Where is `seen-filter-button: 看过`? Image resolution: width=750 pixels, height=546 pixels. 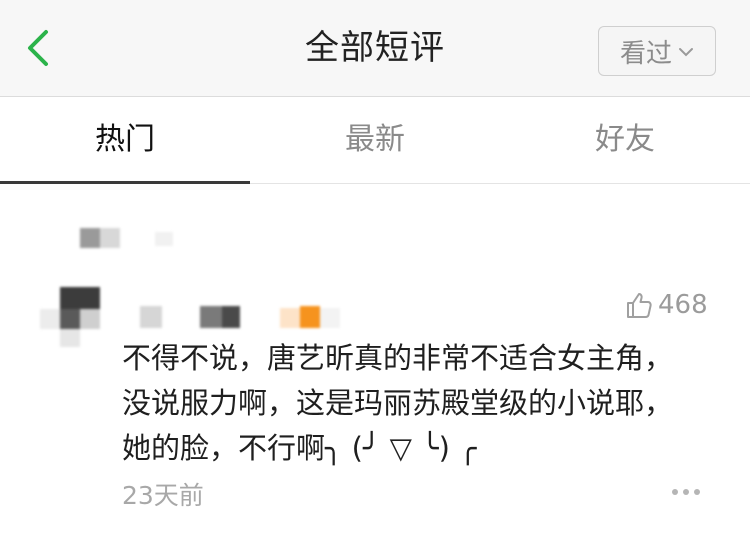
seen-filter-button: 看过 is located at coordinates (657, 51).